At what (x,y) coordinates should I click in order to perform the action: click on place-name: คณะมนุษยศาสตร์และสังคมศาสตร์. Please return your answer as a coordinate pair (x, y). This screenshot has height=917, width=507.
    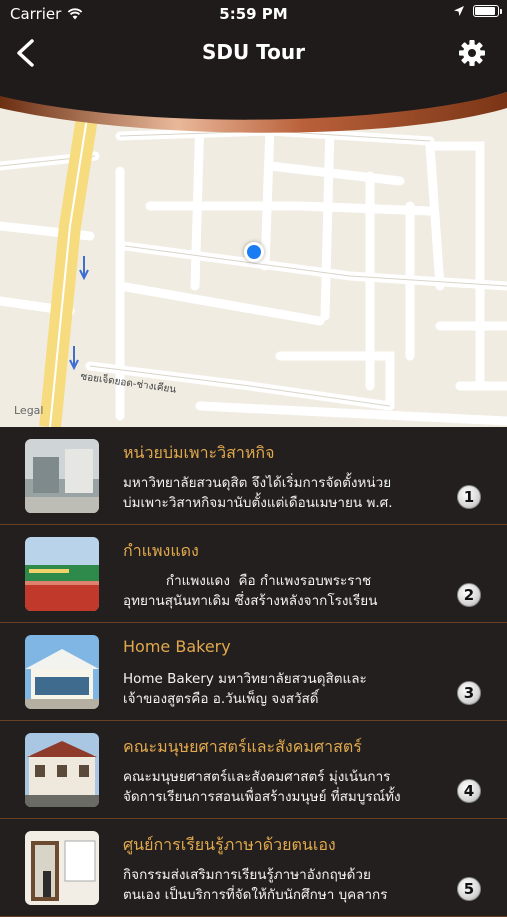
    Looking at the image, I should click on (242, 746).